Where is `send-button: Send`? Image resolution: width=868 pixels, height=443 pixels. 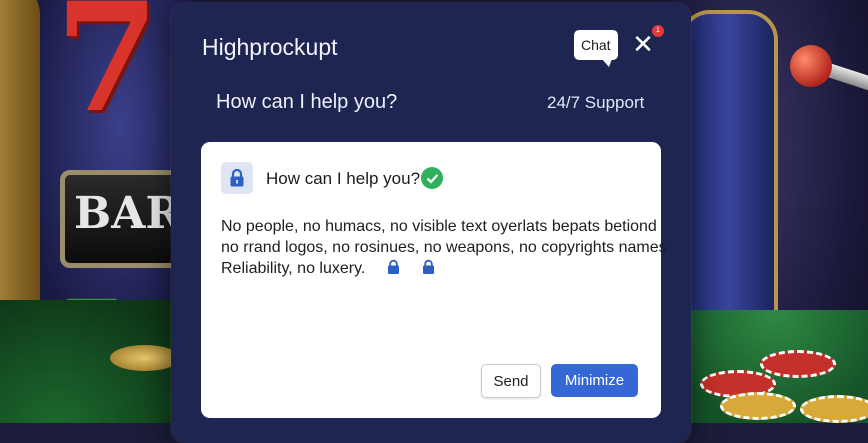
send-button: Send is located at coordinates (511, 381).